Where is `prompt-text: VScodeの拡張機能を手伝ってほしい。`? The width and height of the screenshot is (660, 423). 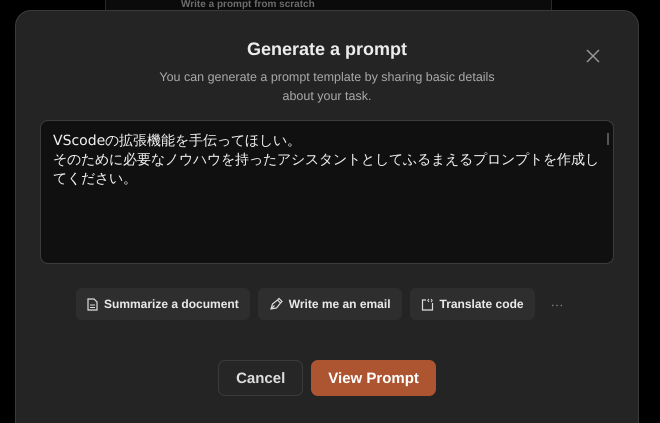 prompt-text: VScodeの拡張機能を手伝ってほしい。 is located at coordinates (177, 141).